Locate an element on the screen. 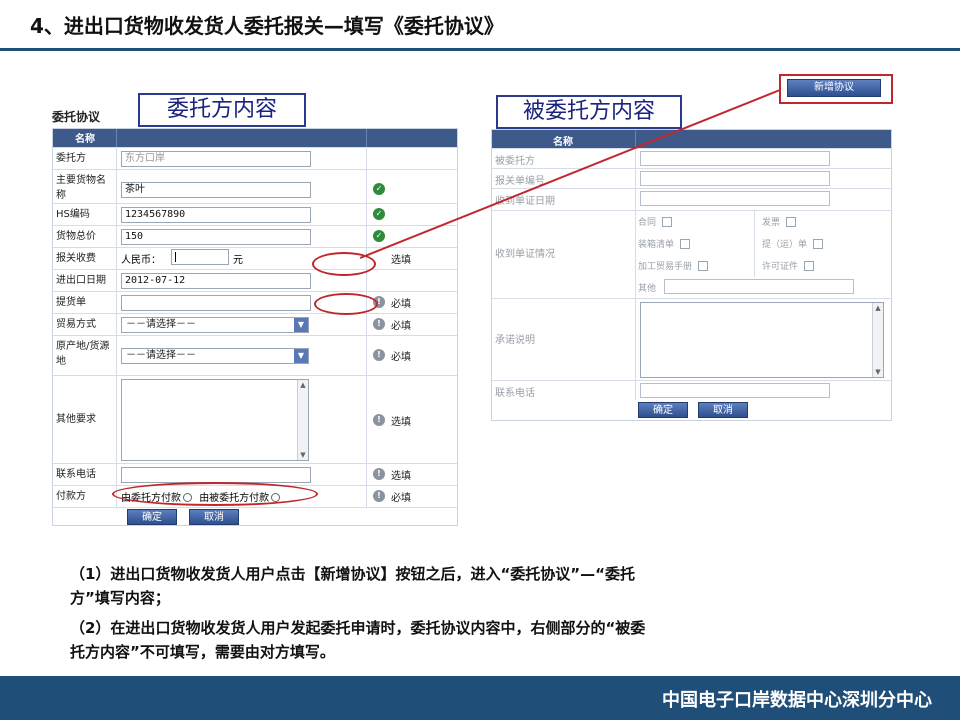 The height and width of the screenshot is (720, 960). description-line-1: （1）进出口货物收发货人用户点击【新增协议】按钮之后，进入“委托协议”—“委托 is located at coordinates (353, 574).